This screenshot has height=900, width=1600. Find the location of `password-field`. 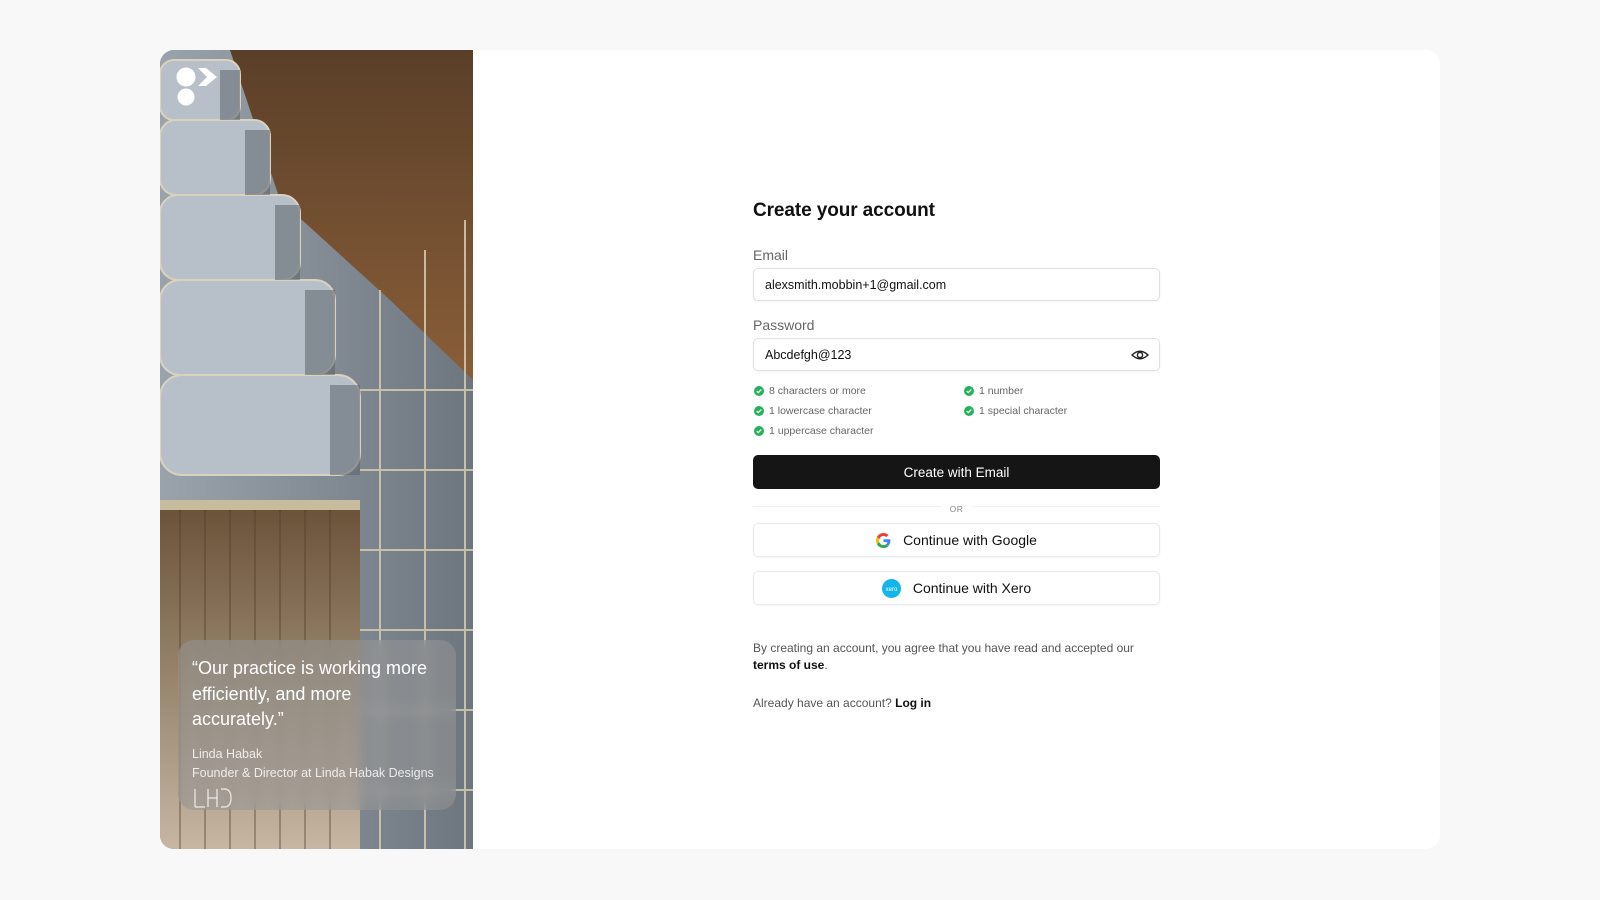

password-field is located at coordinates (940, 354).